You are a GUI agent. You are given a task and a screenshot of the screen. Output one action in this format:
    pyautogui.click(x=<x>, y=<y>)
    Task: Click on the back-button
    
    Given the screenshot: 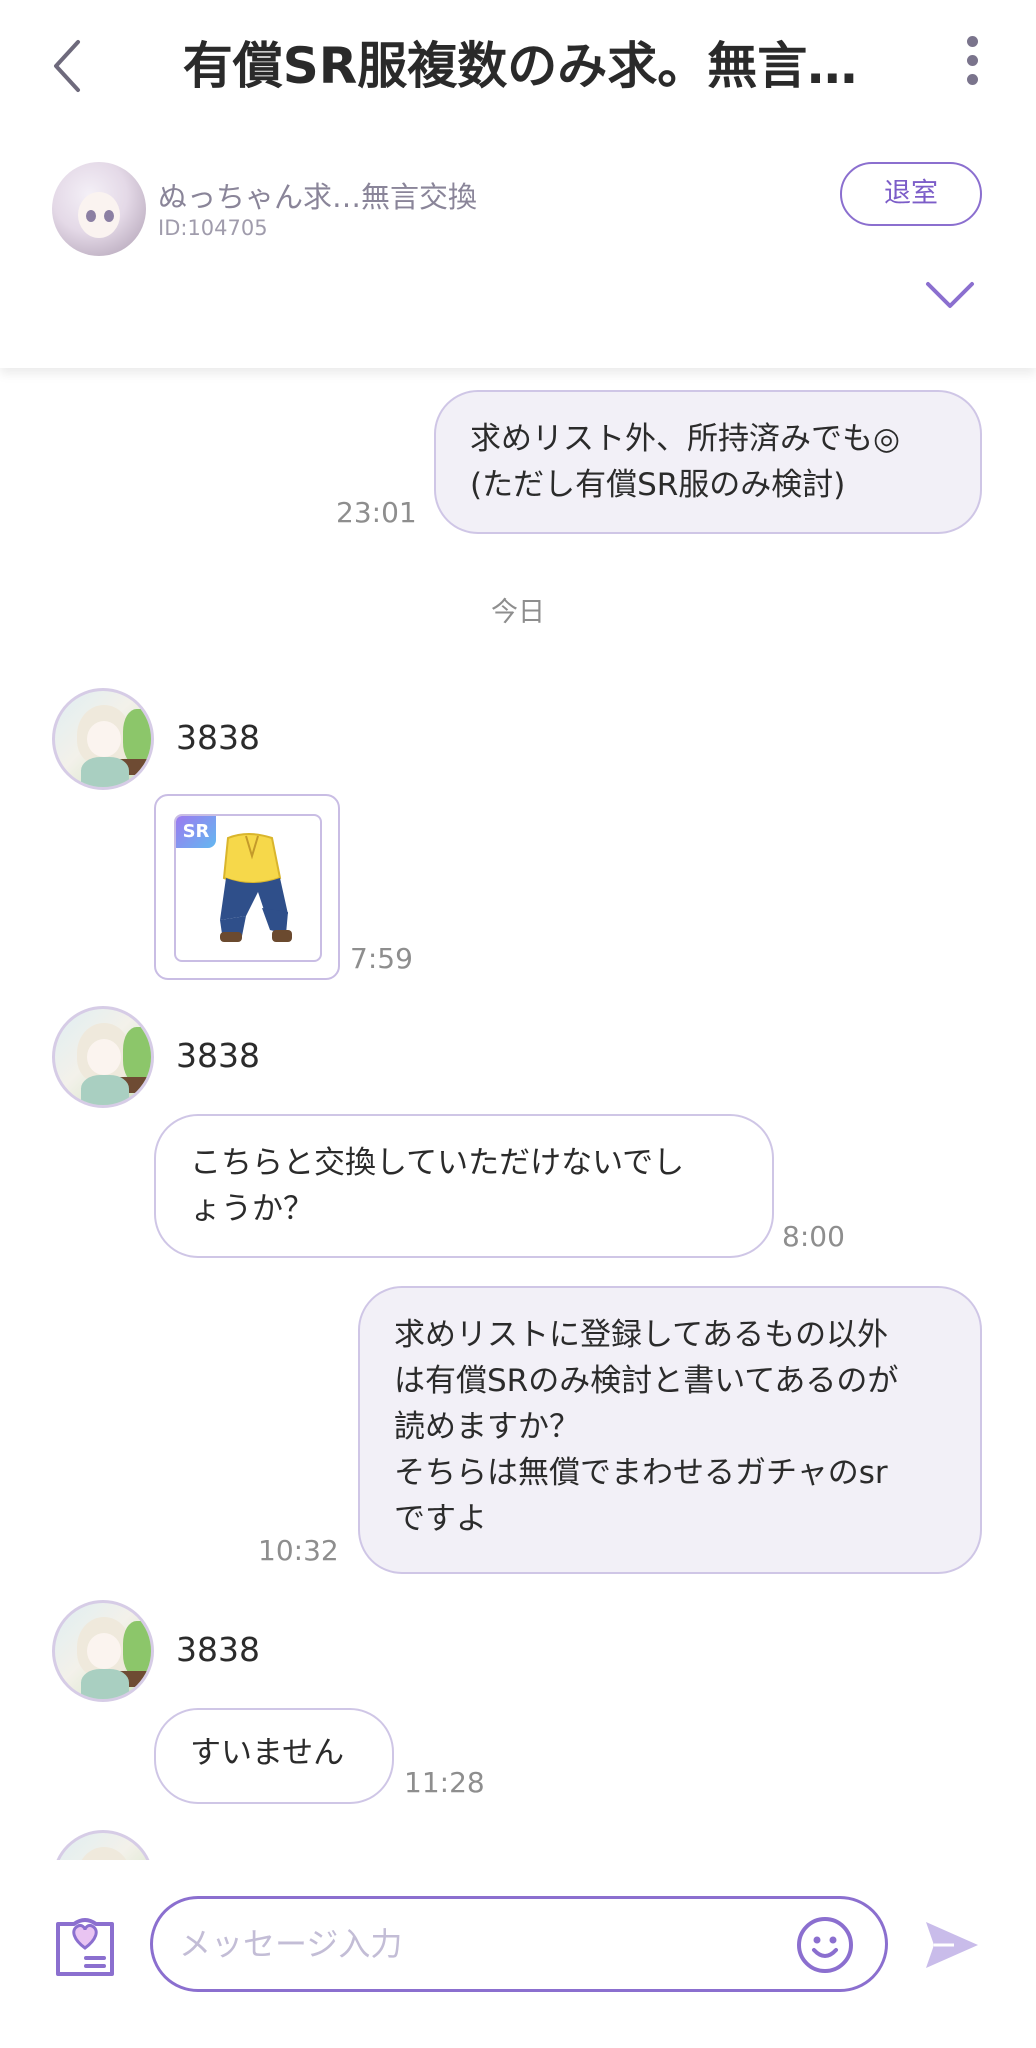 What is the action you would take?
    pyautogui.click(x=68, y=66)
    